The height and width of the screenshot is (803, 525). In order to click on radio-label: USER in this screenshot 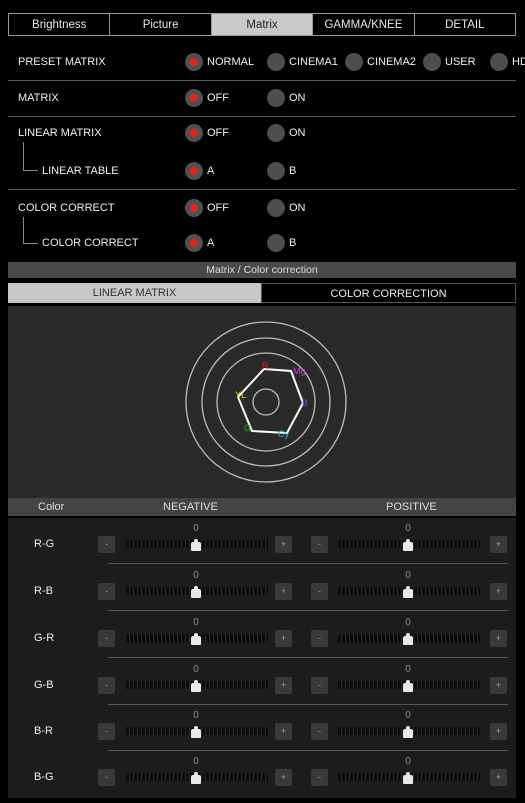, I will do `click(460, 62)`.